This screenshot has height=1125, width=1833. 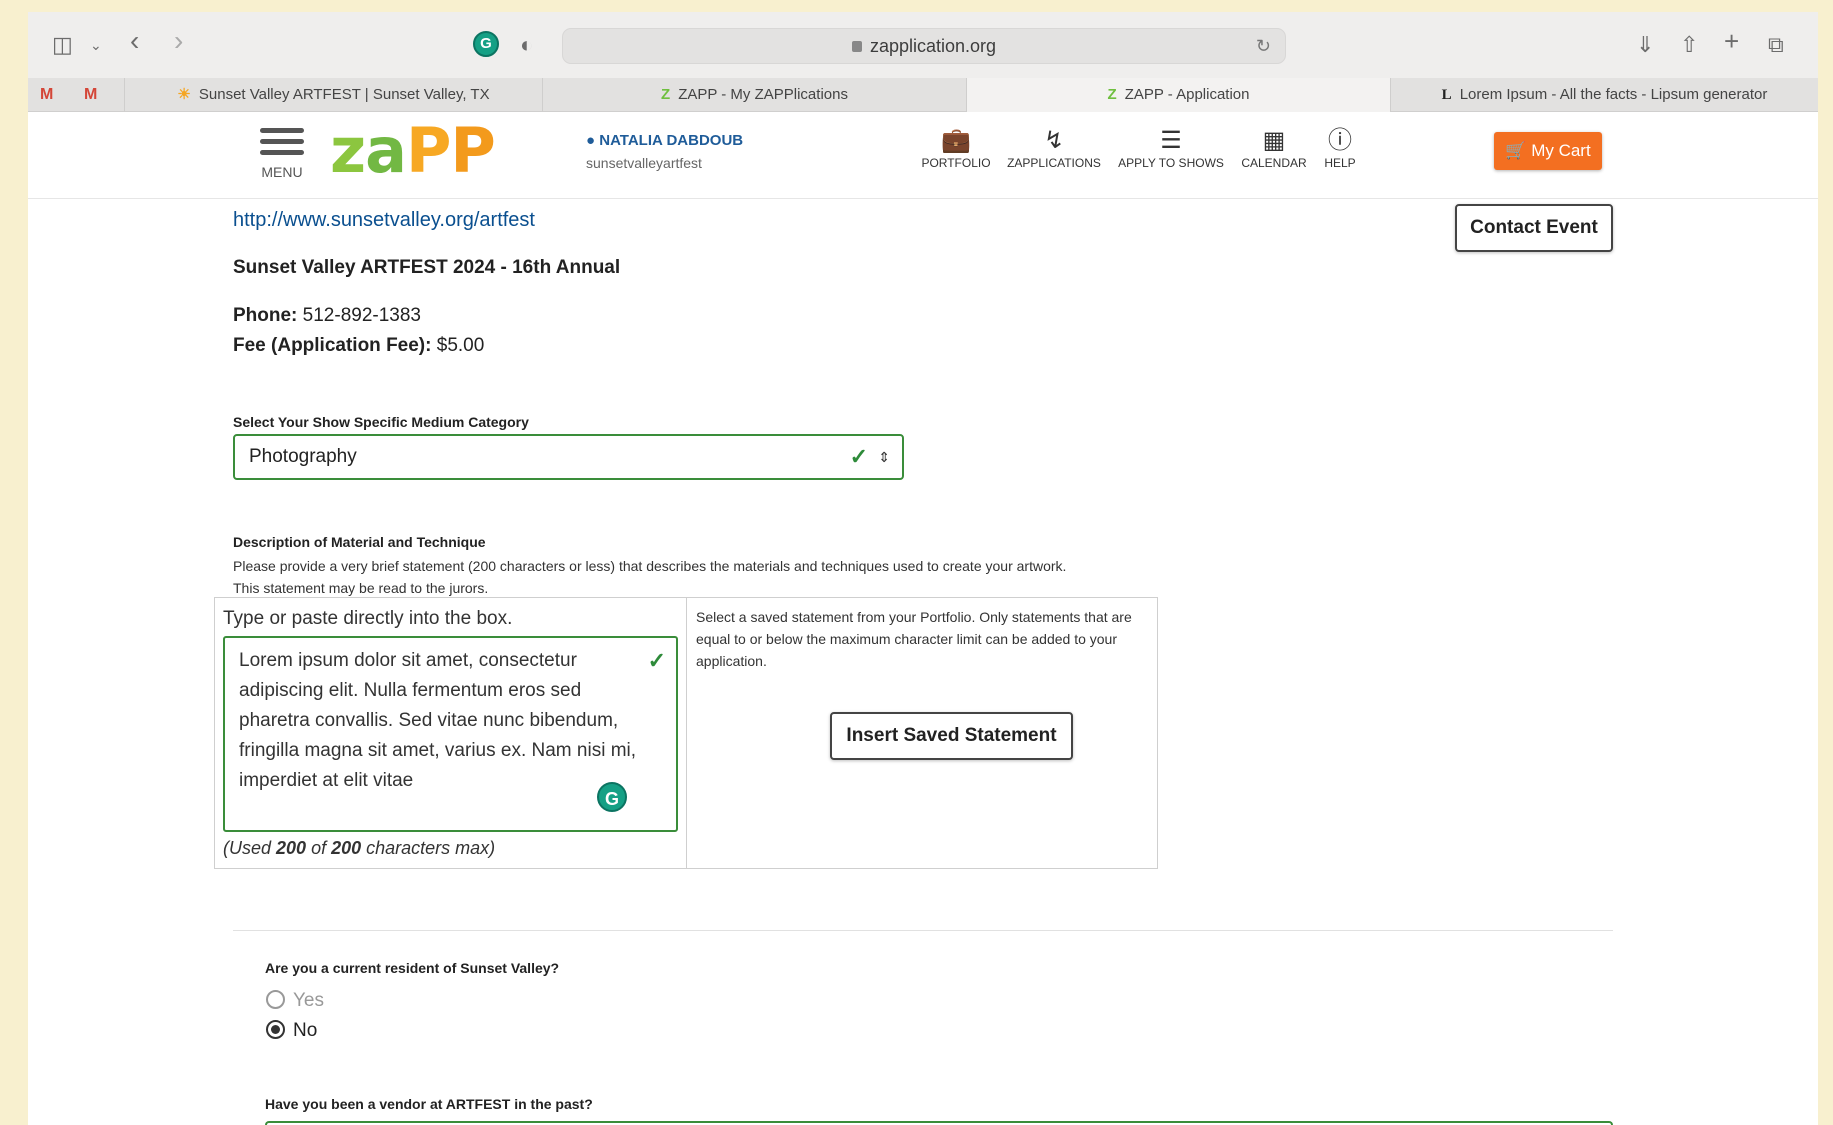 I want to click on my-cart-button: 🛒 My Cart, so click(x=1548, y=151).